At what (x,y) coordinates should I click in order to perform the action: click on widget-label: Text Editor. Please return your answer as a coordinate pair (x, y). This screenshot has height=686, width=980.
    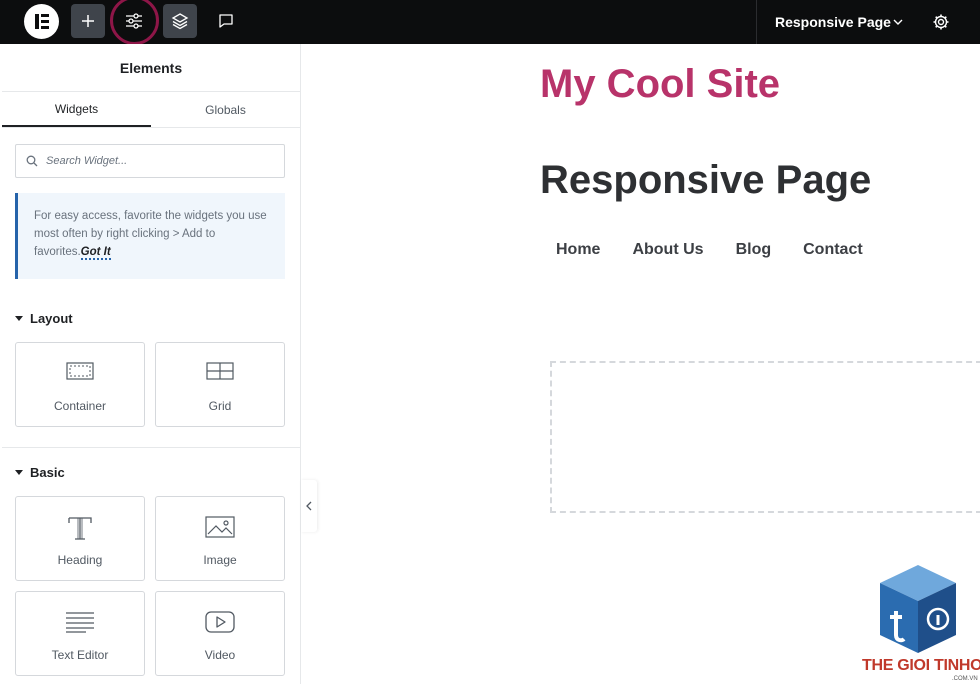
    Looking at the image, I should click on (80, 655).